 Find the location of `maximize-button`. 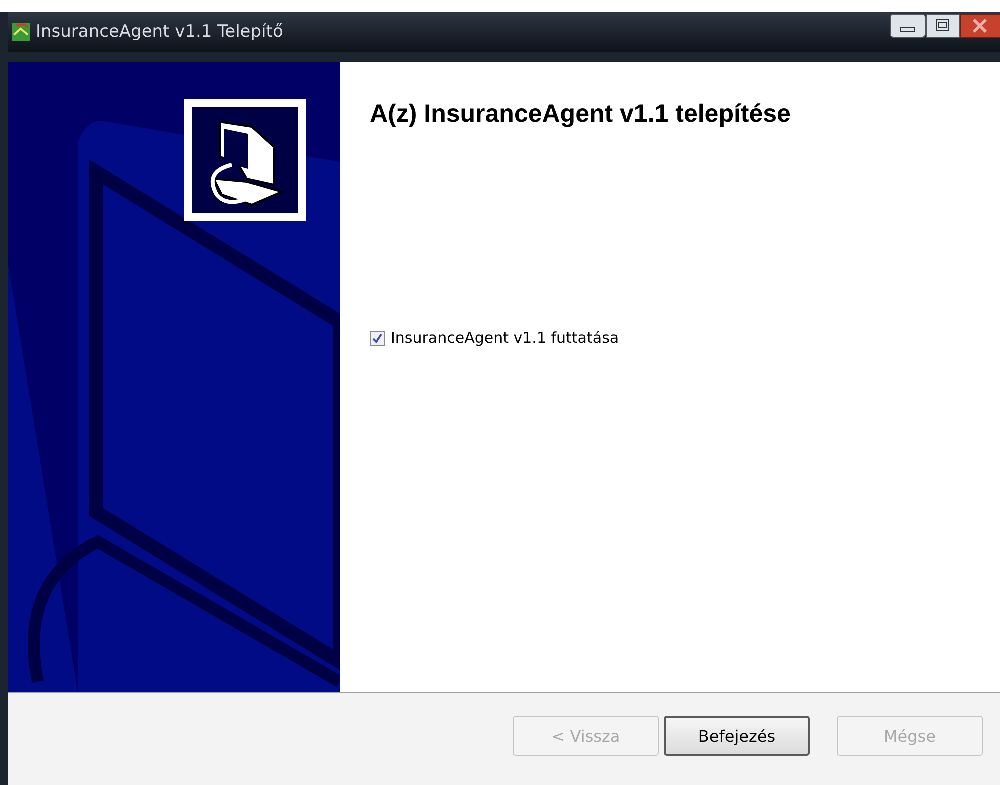

maximize-button is located at coordinates (943, 26).